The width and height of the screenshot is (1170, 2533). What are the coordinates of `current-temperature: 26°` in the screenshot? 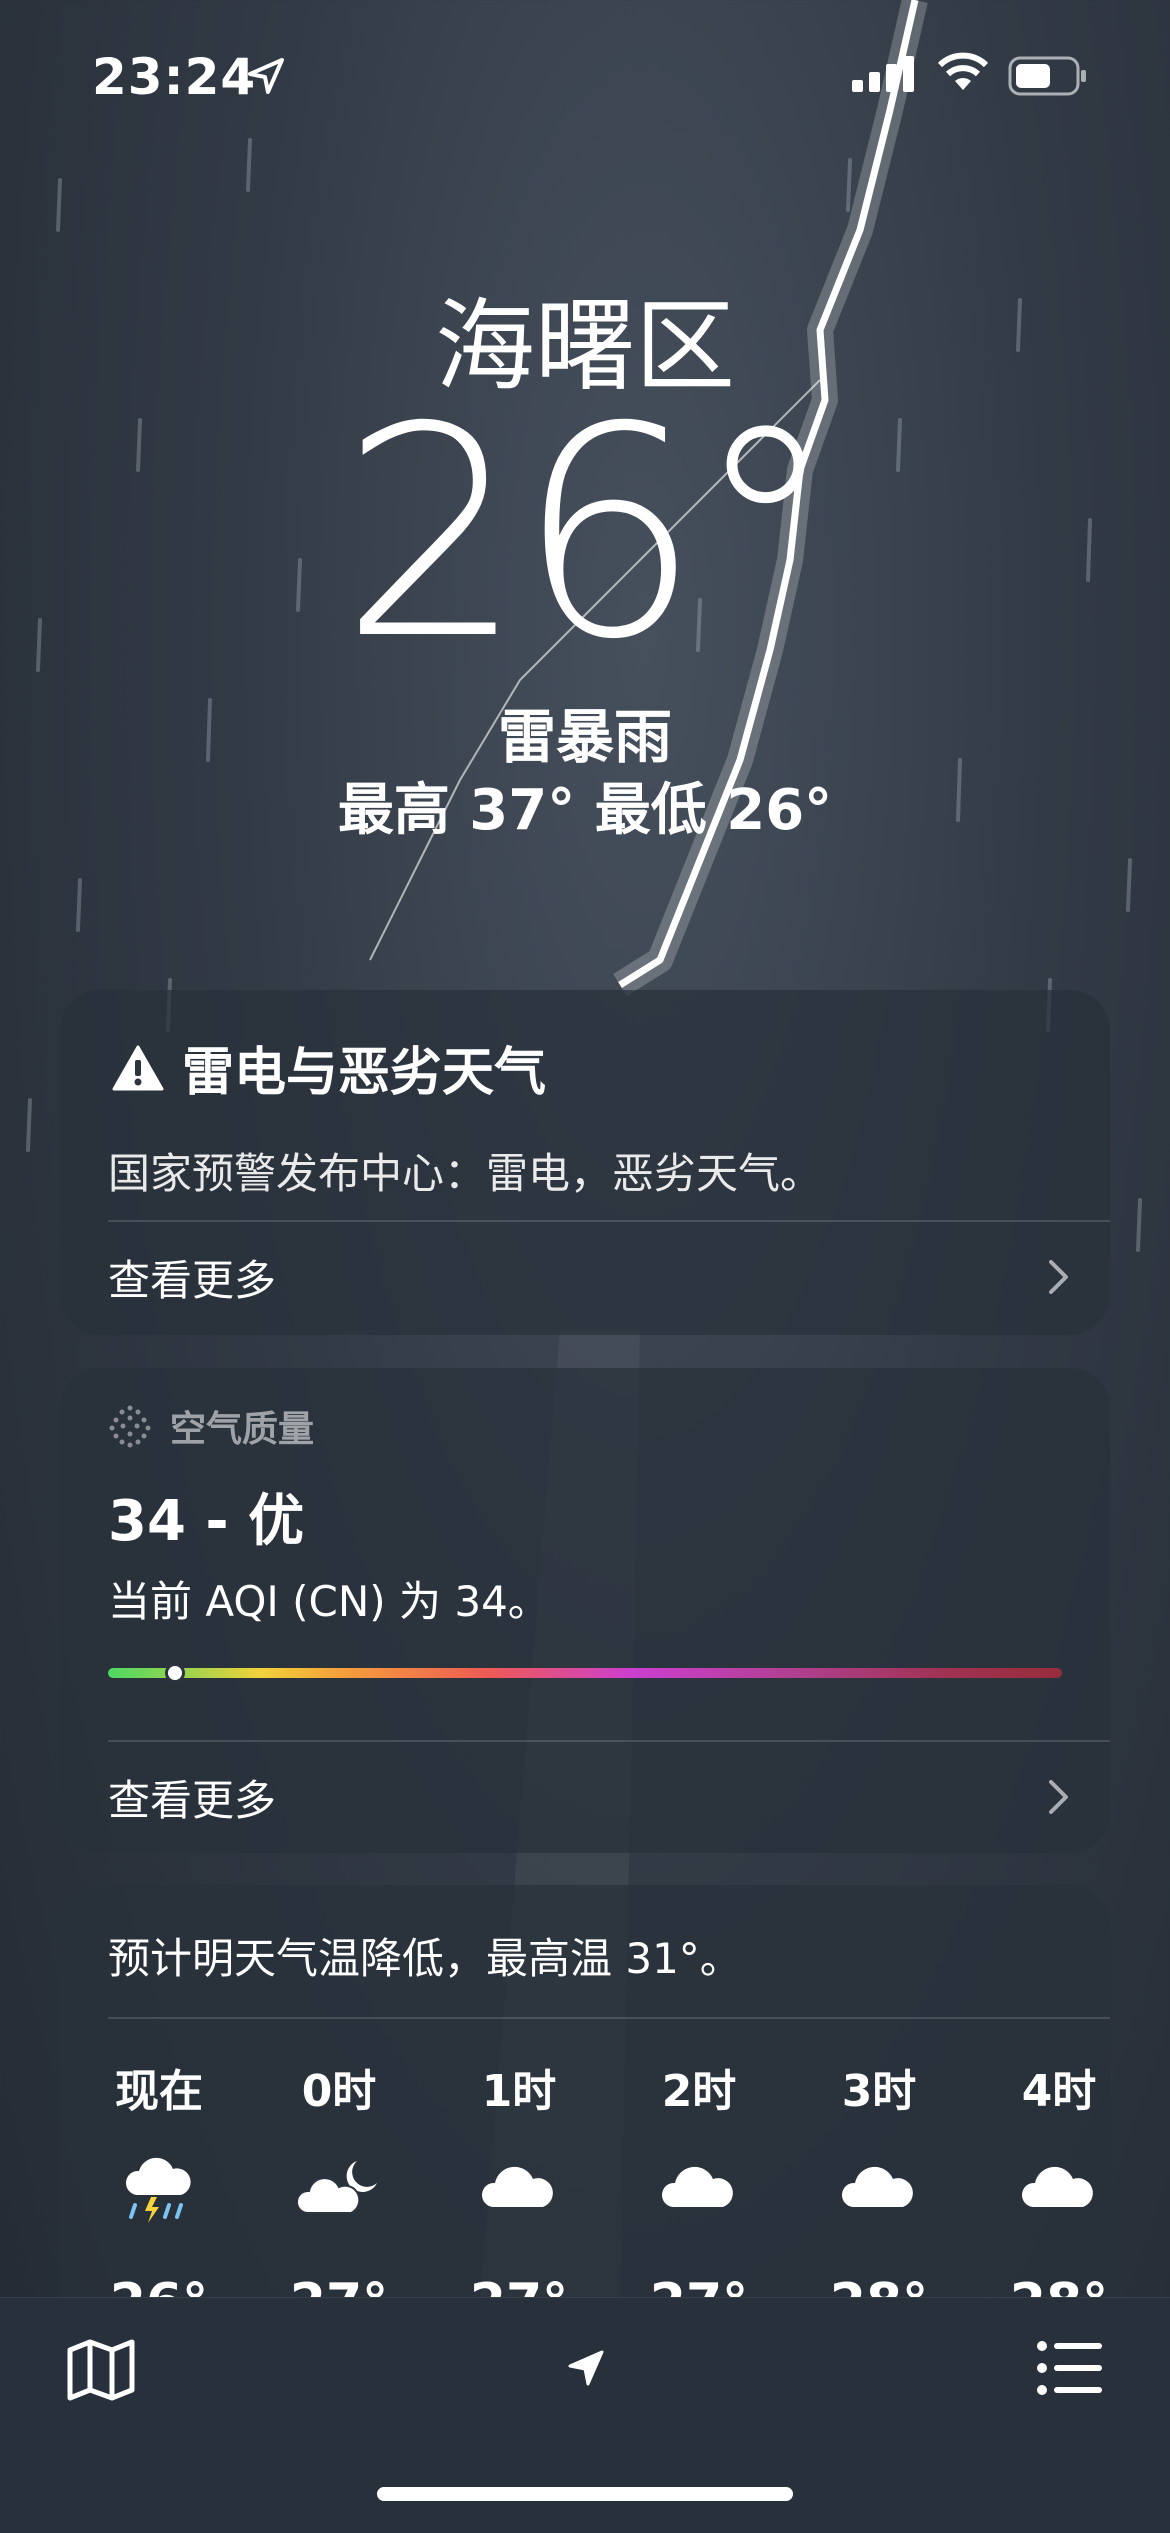 It's located at (588, 534).